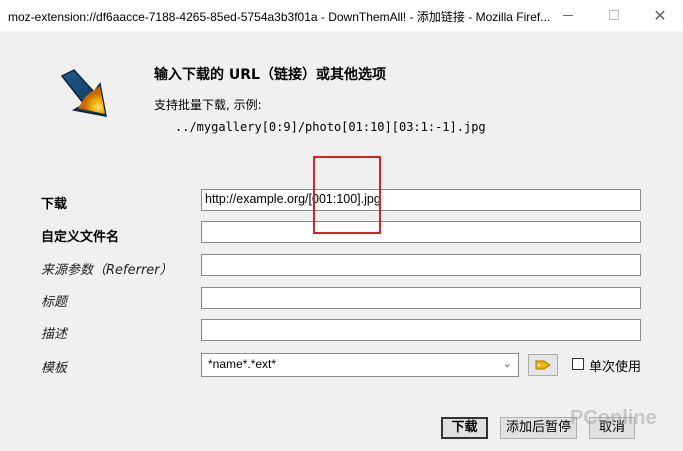  I want to click on description-input, so click(421, 330).